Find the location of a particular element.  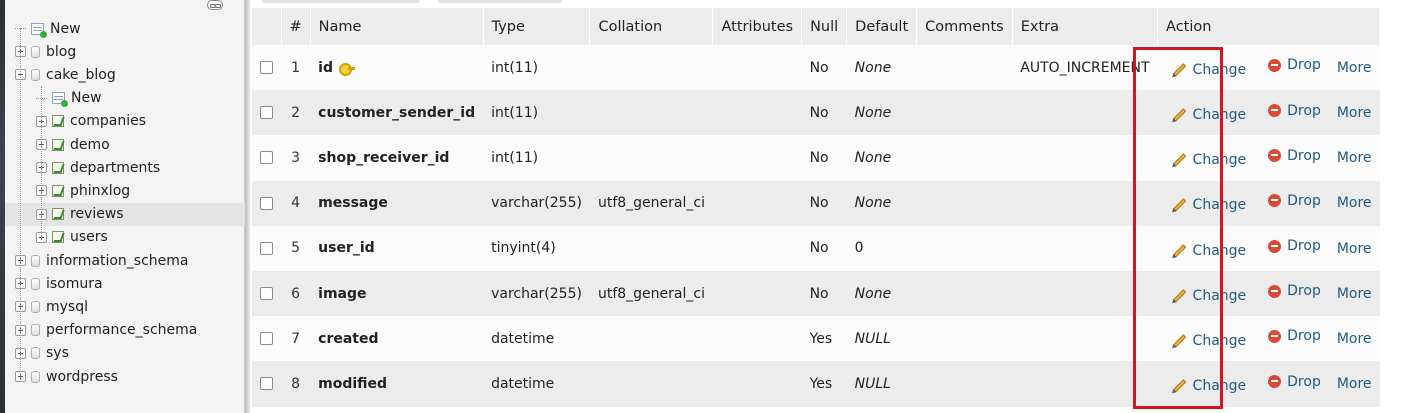

column-null: No is located at coordinates (824, 293).